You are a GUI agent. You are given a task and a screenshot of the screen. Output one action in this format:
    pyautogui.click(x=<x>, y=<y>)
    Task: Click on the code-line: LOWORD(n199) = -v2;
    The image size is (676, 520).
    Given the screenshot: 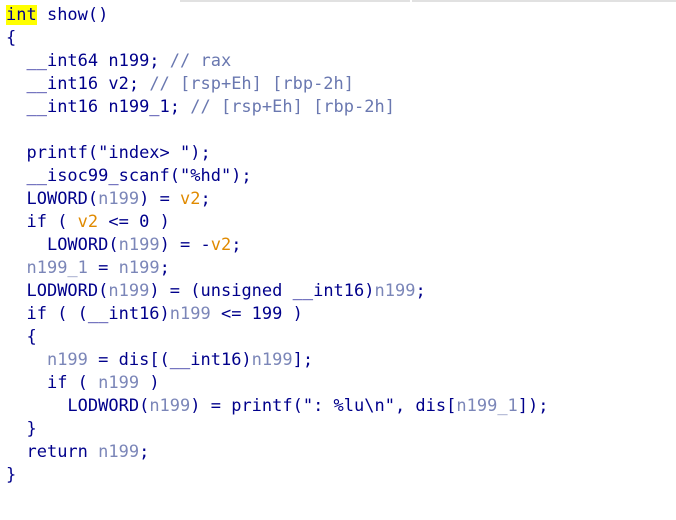 What is the action you would take?
    pyautogui.click(x=277, y=245)
    